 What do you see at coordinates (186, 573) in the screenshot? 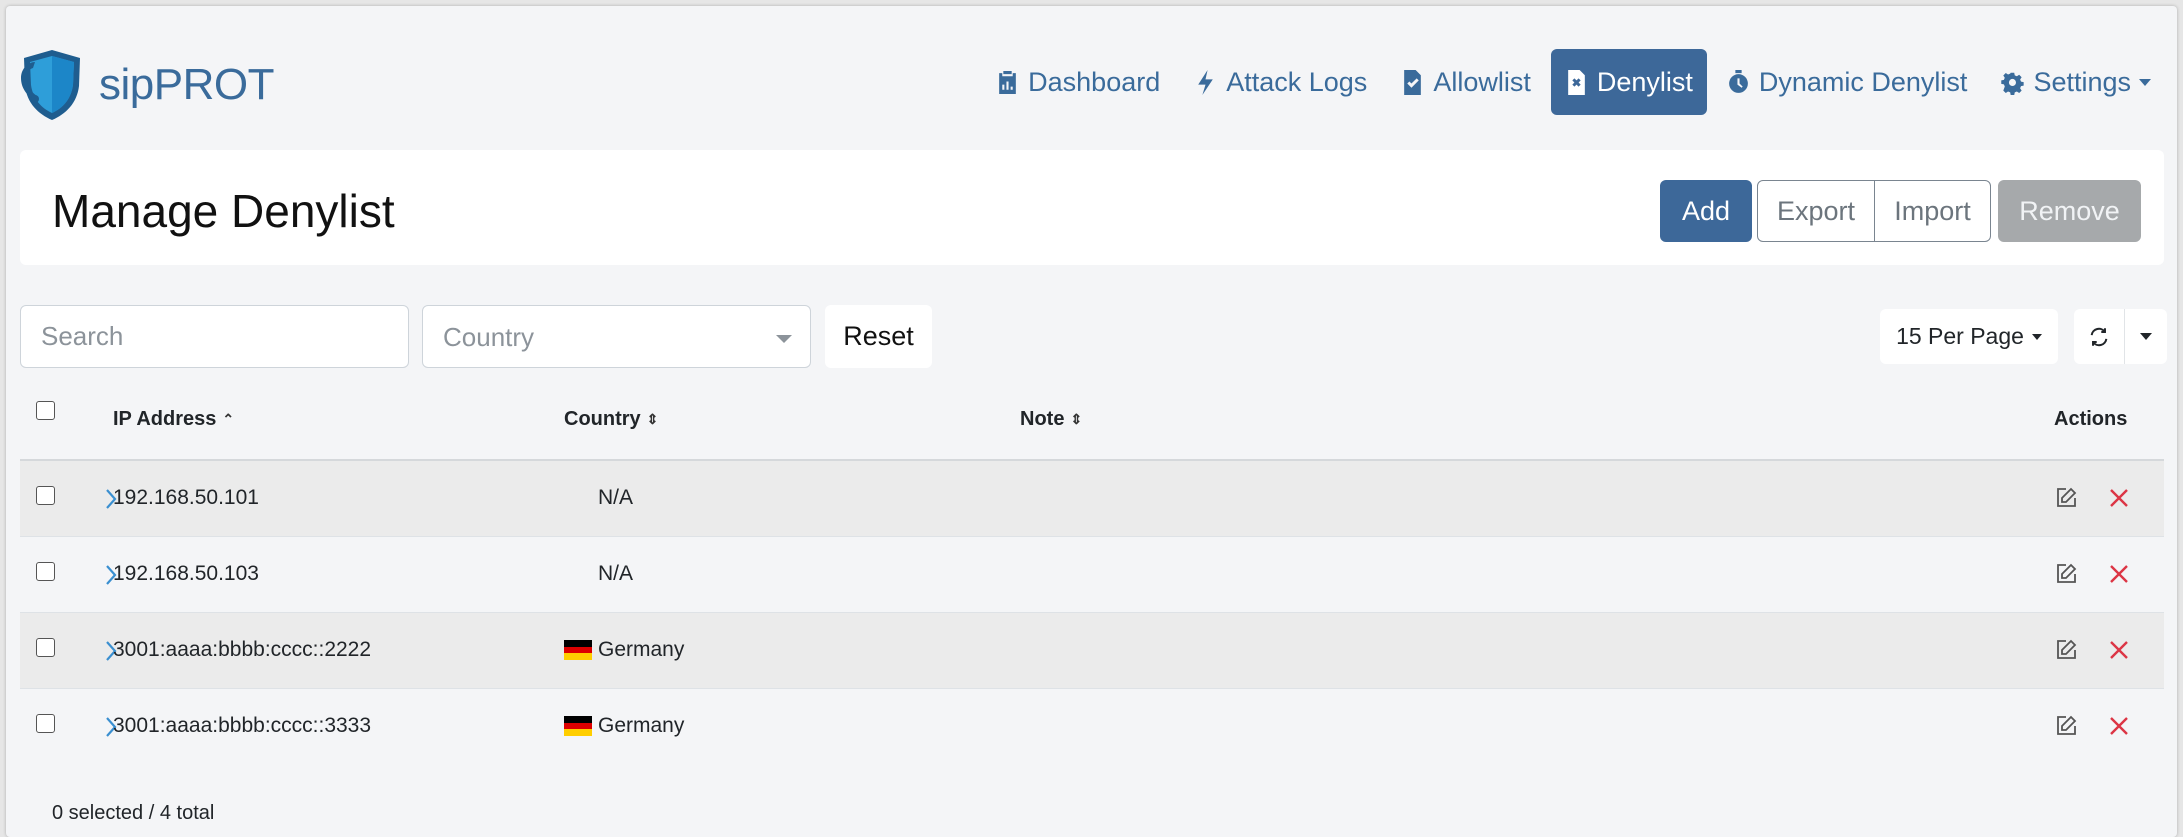
I see `ip-address-cell: 192.168.50.103` at bounding box center [186, 573].